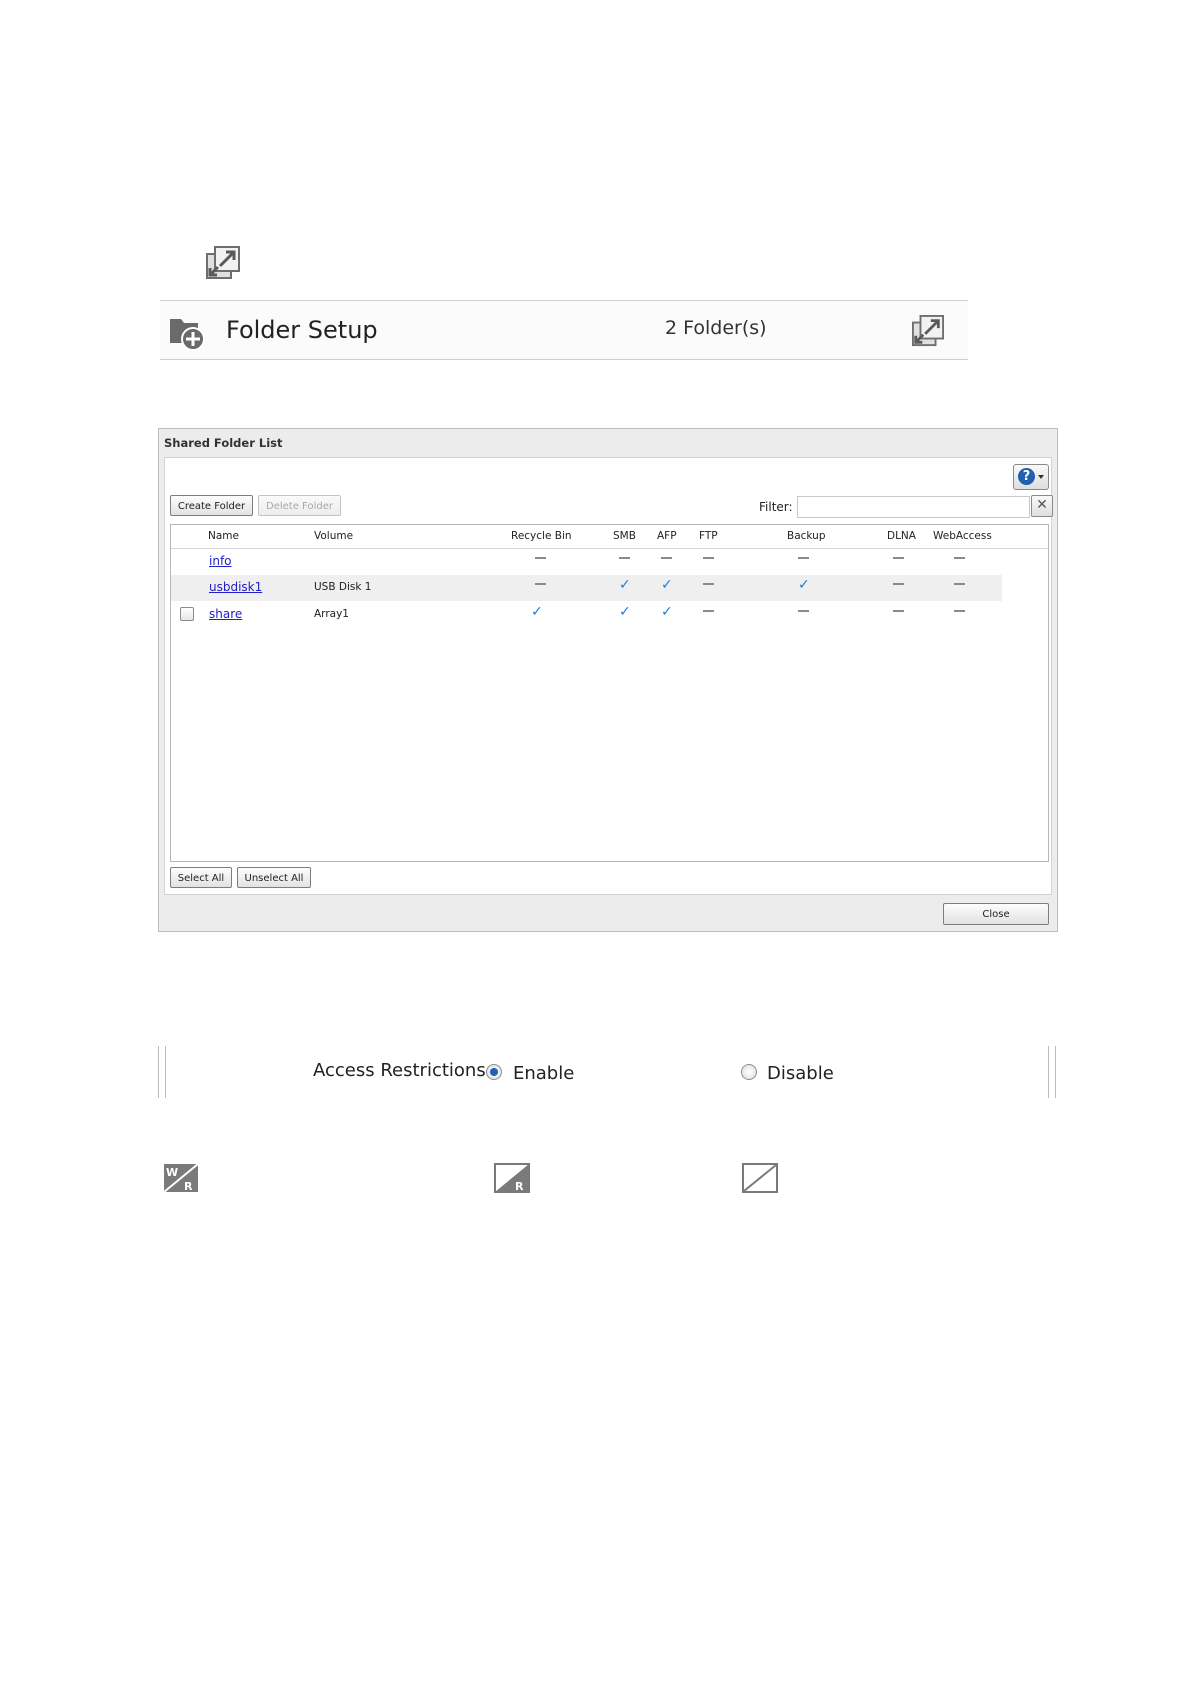 Image resolution: width=1191 pixels, height=1684 pixels. What do you see at coordinates (201, 877) in the screenshot?
I see `select-all-button: Select All` at bounding box center [201, 877].